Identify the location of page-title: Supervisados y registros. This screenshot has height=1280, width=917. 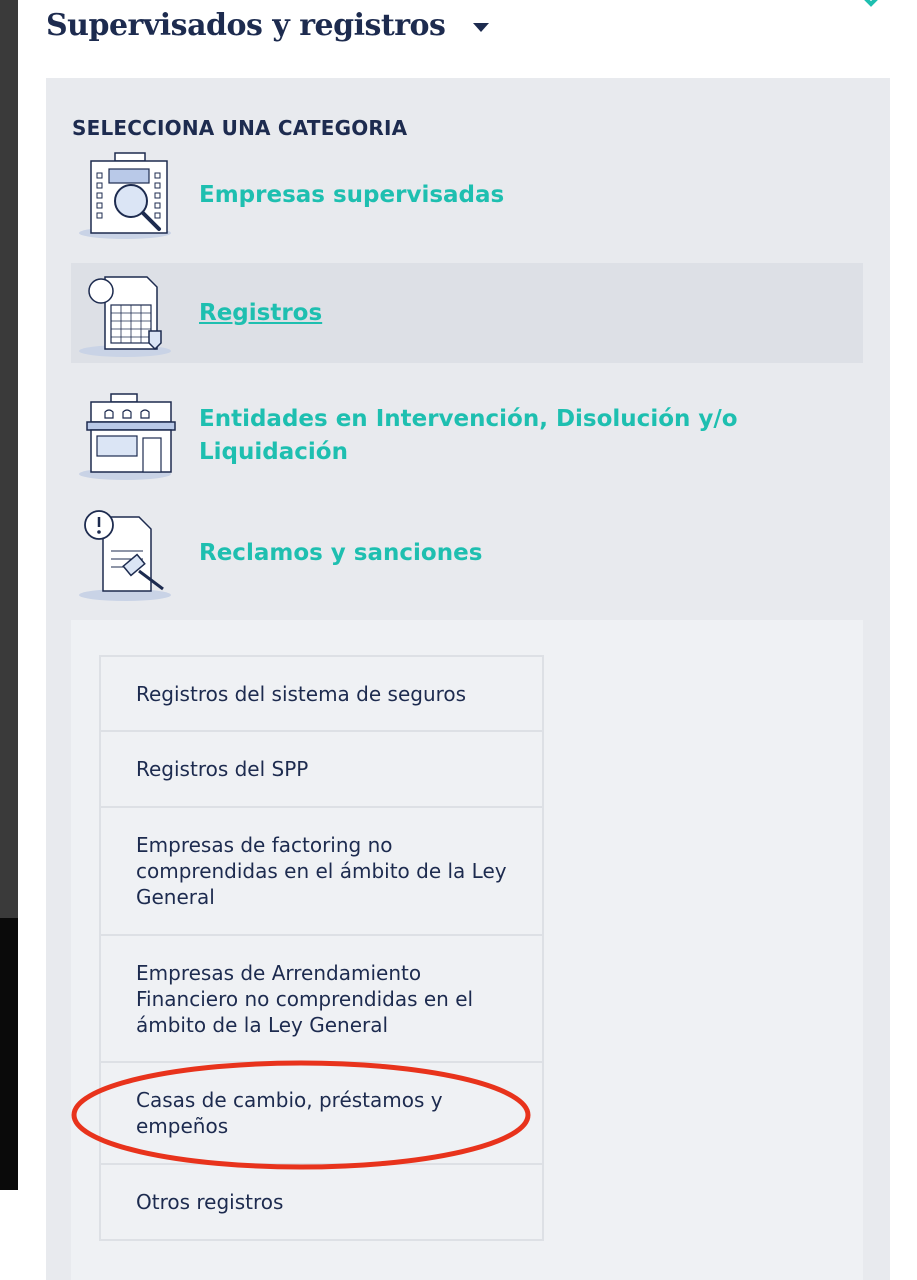
(246, 25).